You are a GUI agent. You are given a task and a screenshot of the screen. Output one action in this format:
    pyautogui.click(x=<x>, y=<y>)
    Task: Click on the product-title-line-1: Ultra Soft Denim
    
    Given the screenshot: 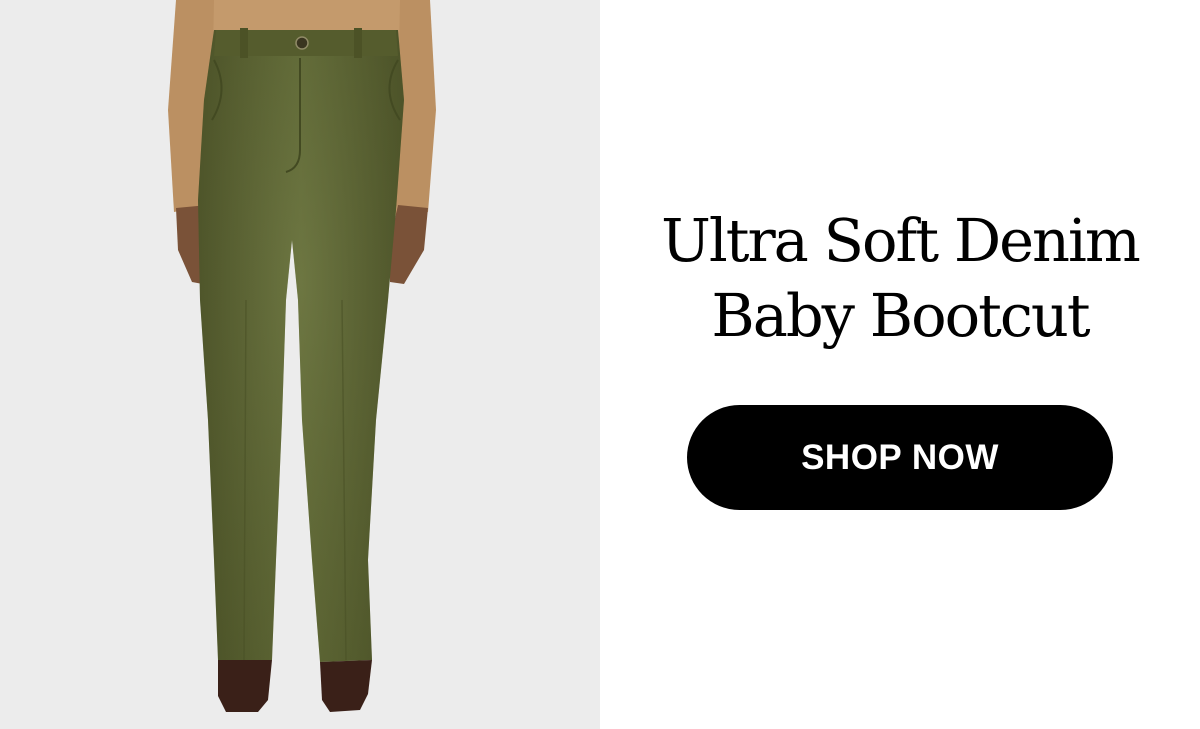 What is the action you would take?
    pyautogui.click(x=901, y=240)
    